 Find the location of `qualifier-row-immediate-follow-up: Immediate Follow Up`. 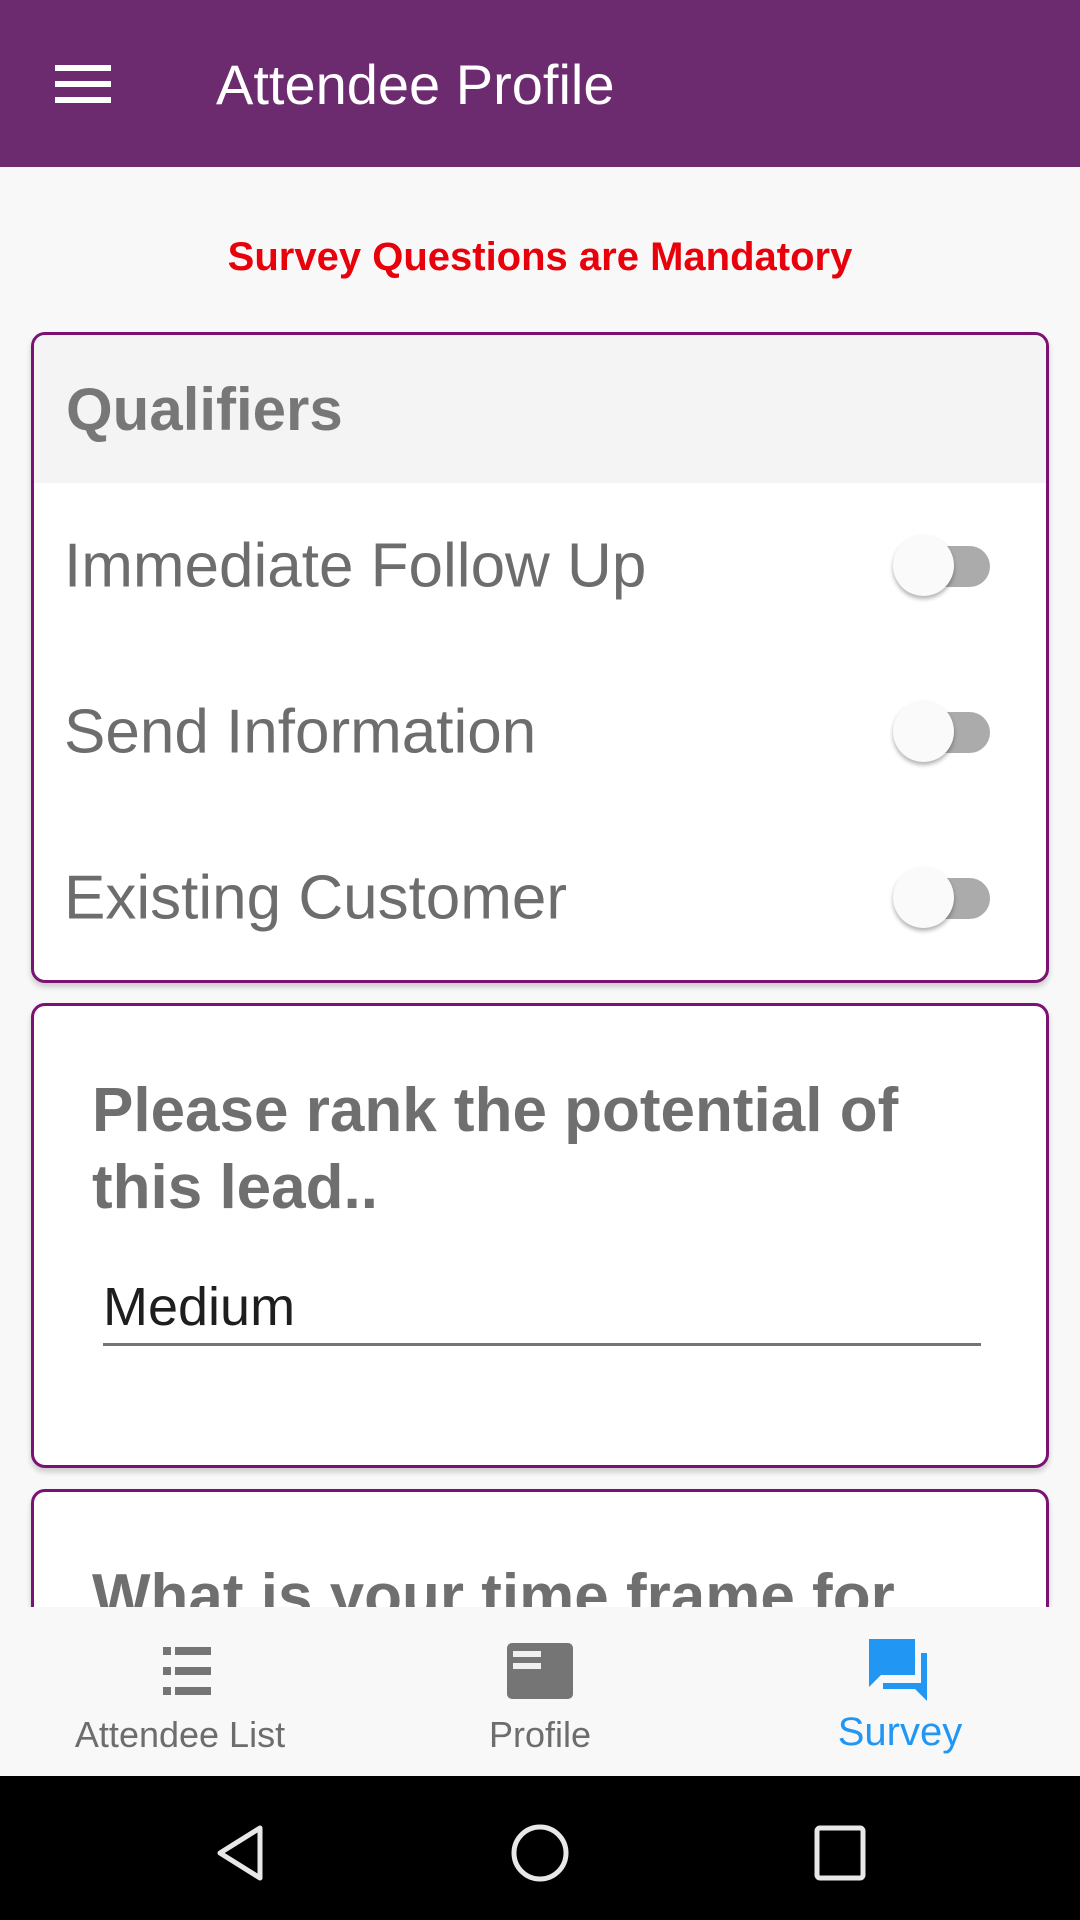

qualifier-row-immediate-follow-up: Immediate Follow Up is located at coordinates (540, 566).